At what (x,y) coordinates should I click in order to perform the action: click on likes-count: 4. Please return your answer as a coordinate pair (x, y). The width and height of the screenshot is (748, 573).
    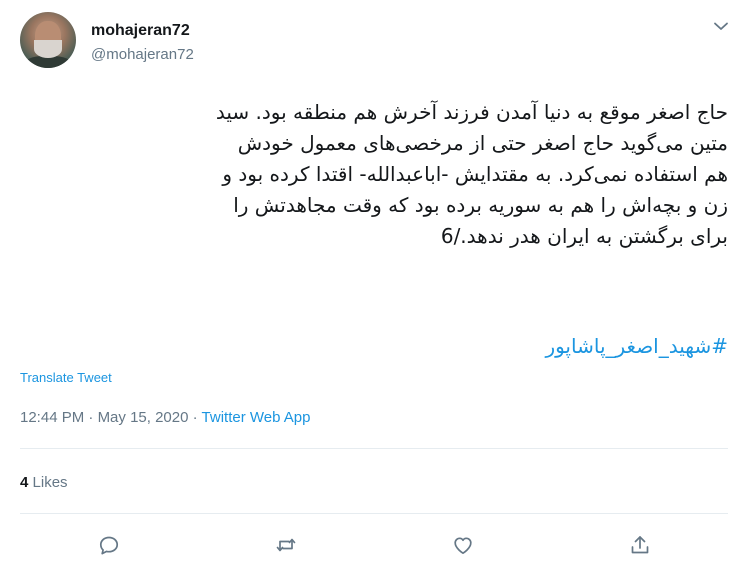
    Looking at the image, I should click on (24, 482).